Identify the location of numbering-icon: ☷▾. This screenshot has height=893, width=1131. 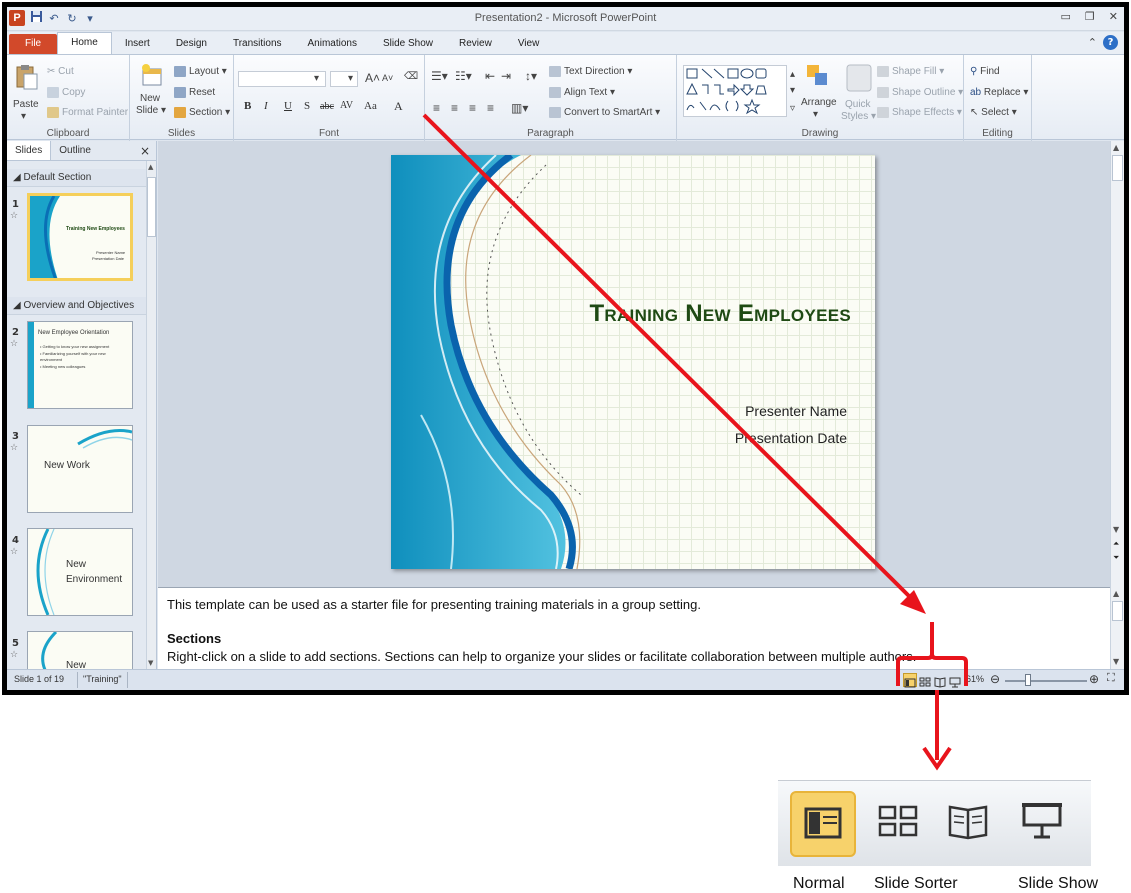
(463, 76).